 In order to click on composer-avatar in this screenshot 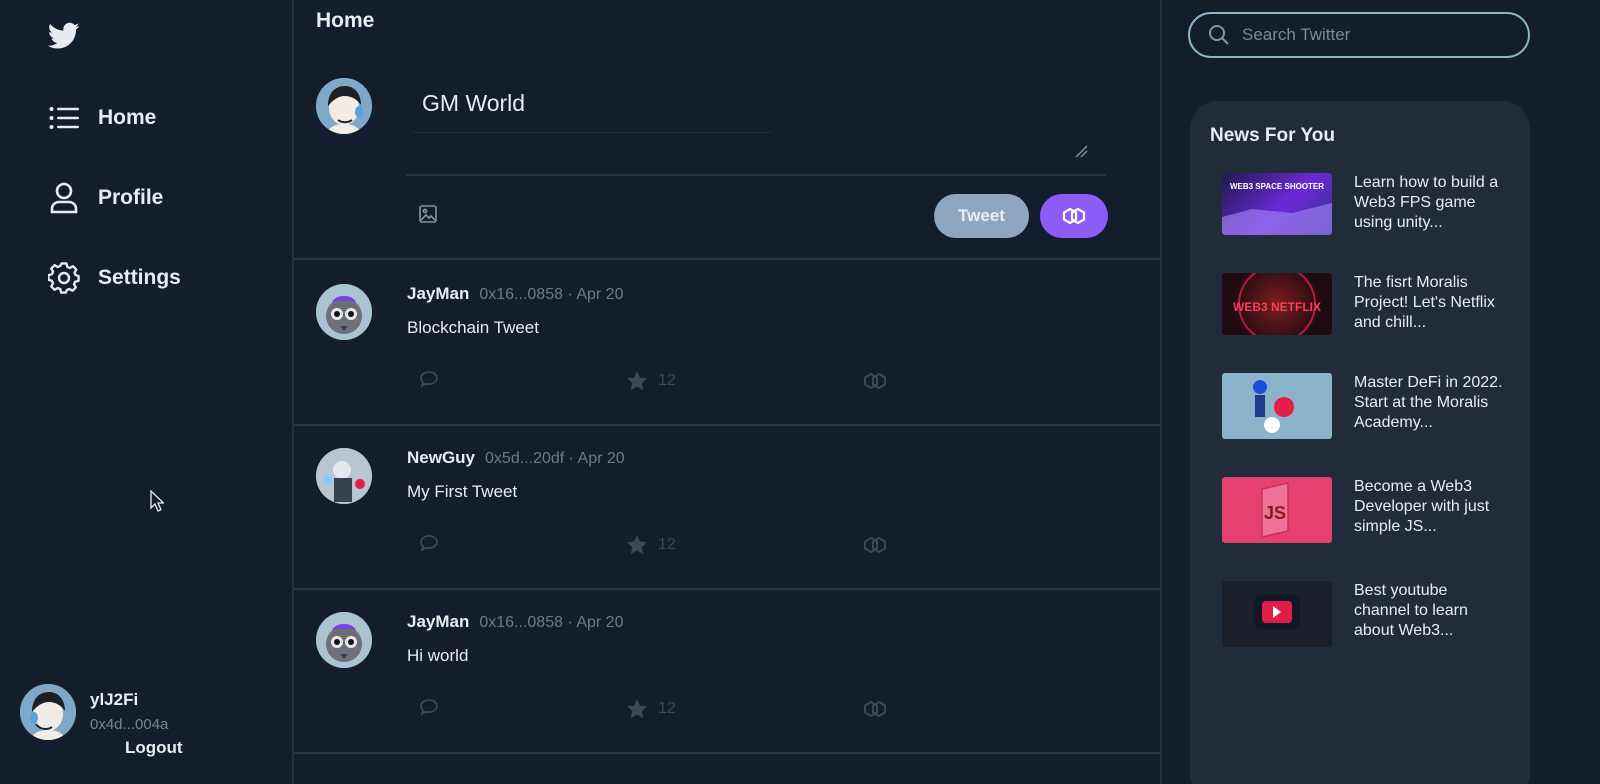, I will do `click(344, 106)`.